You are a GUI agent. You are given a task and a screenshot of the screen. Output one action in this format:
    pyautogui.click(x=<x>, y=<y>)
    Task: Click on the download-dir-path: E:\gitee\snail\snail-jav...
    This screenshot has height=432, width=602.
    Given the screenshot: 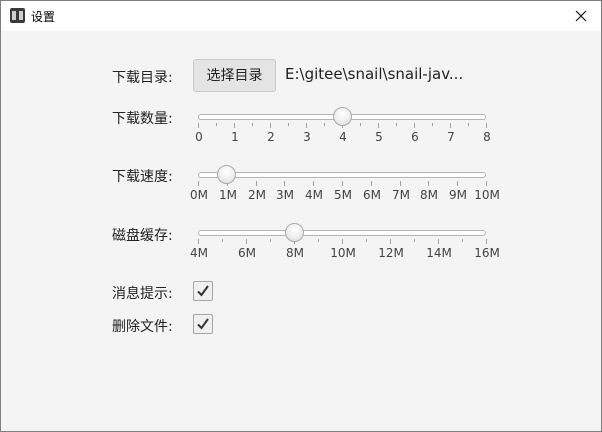 What is the action you would take?
    pyautogui.click(x=374, y=74)
    